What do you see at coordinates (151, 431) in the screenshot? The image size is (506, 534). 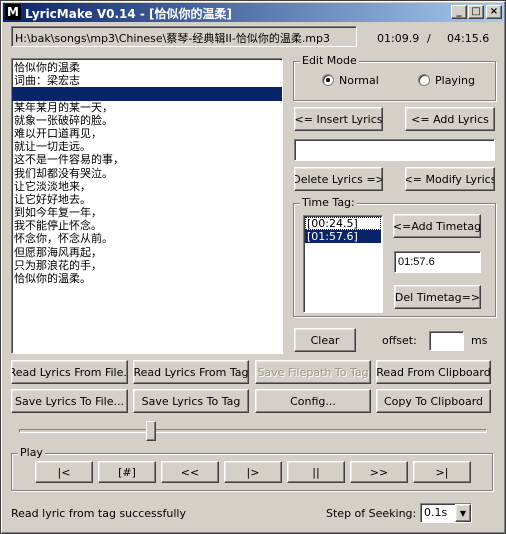 I see `seek-slider-thumb` at bounding box center [151, 431].